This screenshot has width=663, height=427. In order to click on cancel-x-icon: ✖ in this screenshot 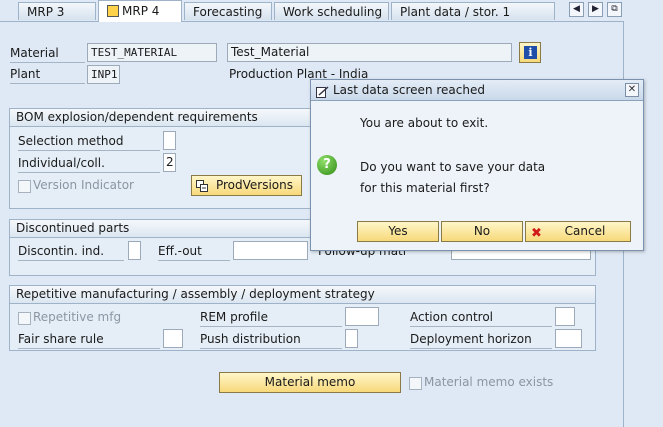, I will do `click(536, 233)`.